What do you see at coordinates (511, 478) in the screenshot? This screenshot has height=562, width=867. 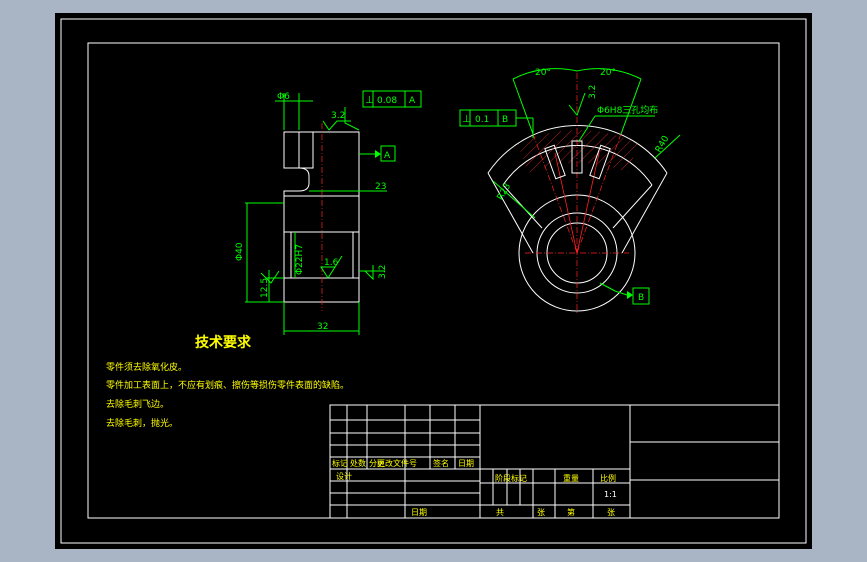 I see `stage-label: 阶段标记` at bounding box center [511, 478].